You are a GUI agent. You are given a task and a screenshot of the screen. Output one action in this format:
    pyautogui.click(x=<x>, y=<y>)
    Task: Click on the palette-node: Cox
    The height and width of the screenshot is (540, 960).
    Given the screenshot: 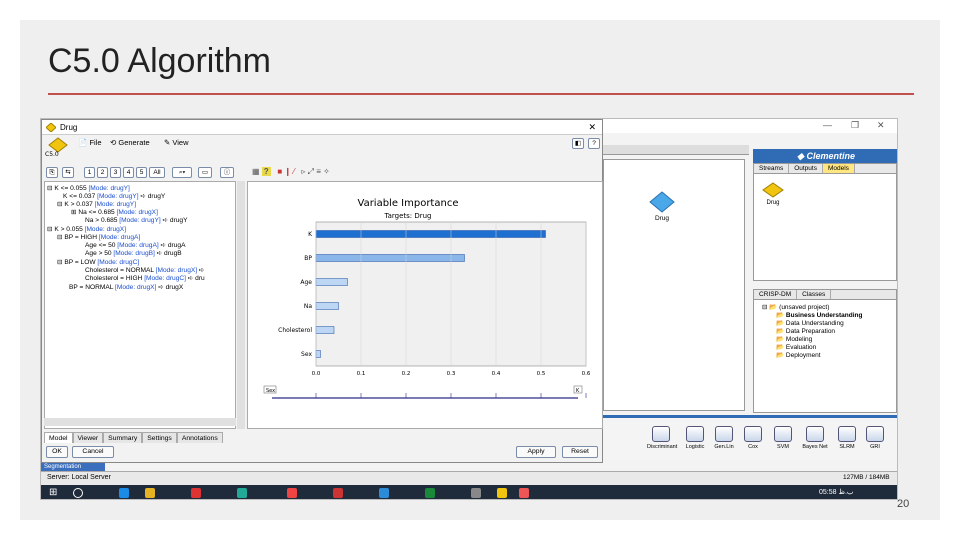 What is the action you would take?
    pyautogui.click(x=753, y=438)
    